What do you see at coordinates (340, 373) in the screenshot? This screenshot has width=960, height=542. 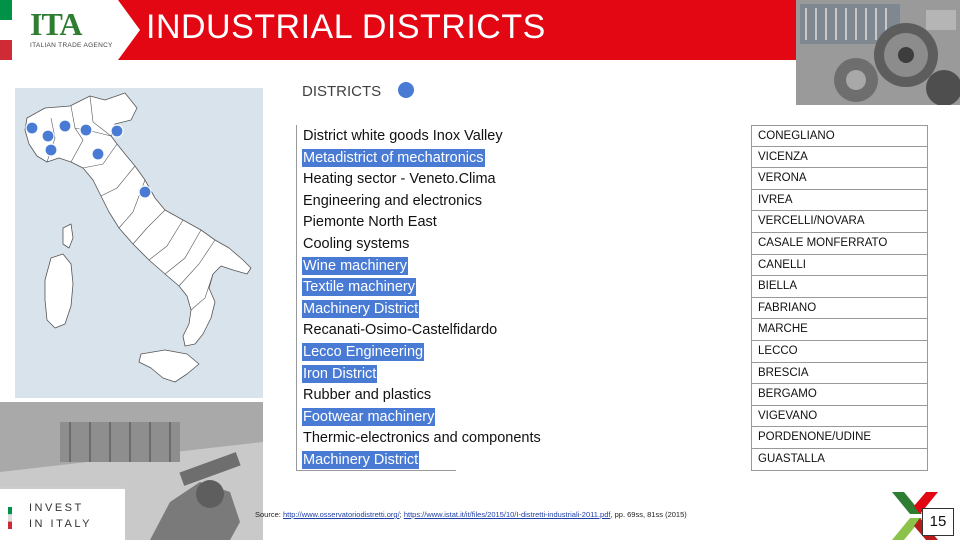 I see `district-name: Iron District` at bounding box center [340, 373].